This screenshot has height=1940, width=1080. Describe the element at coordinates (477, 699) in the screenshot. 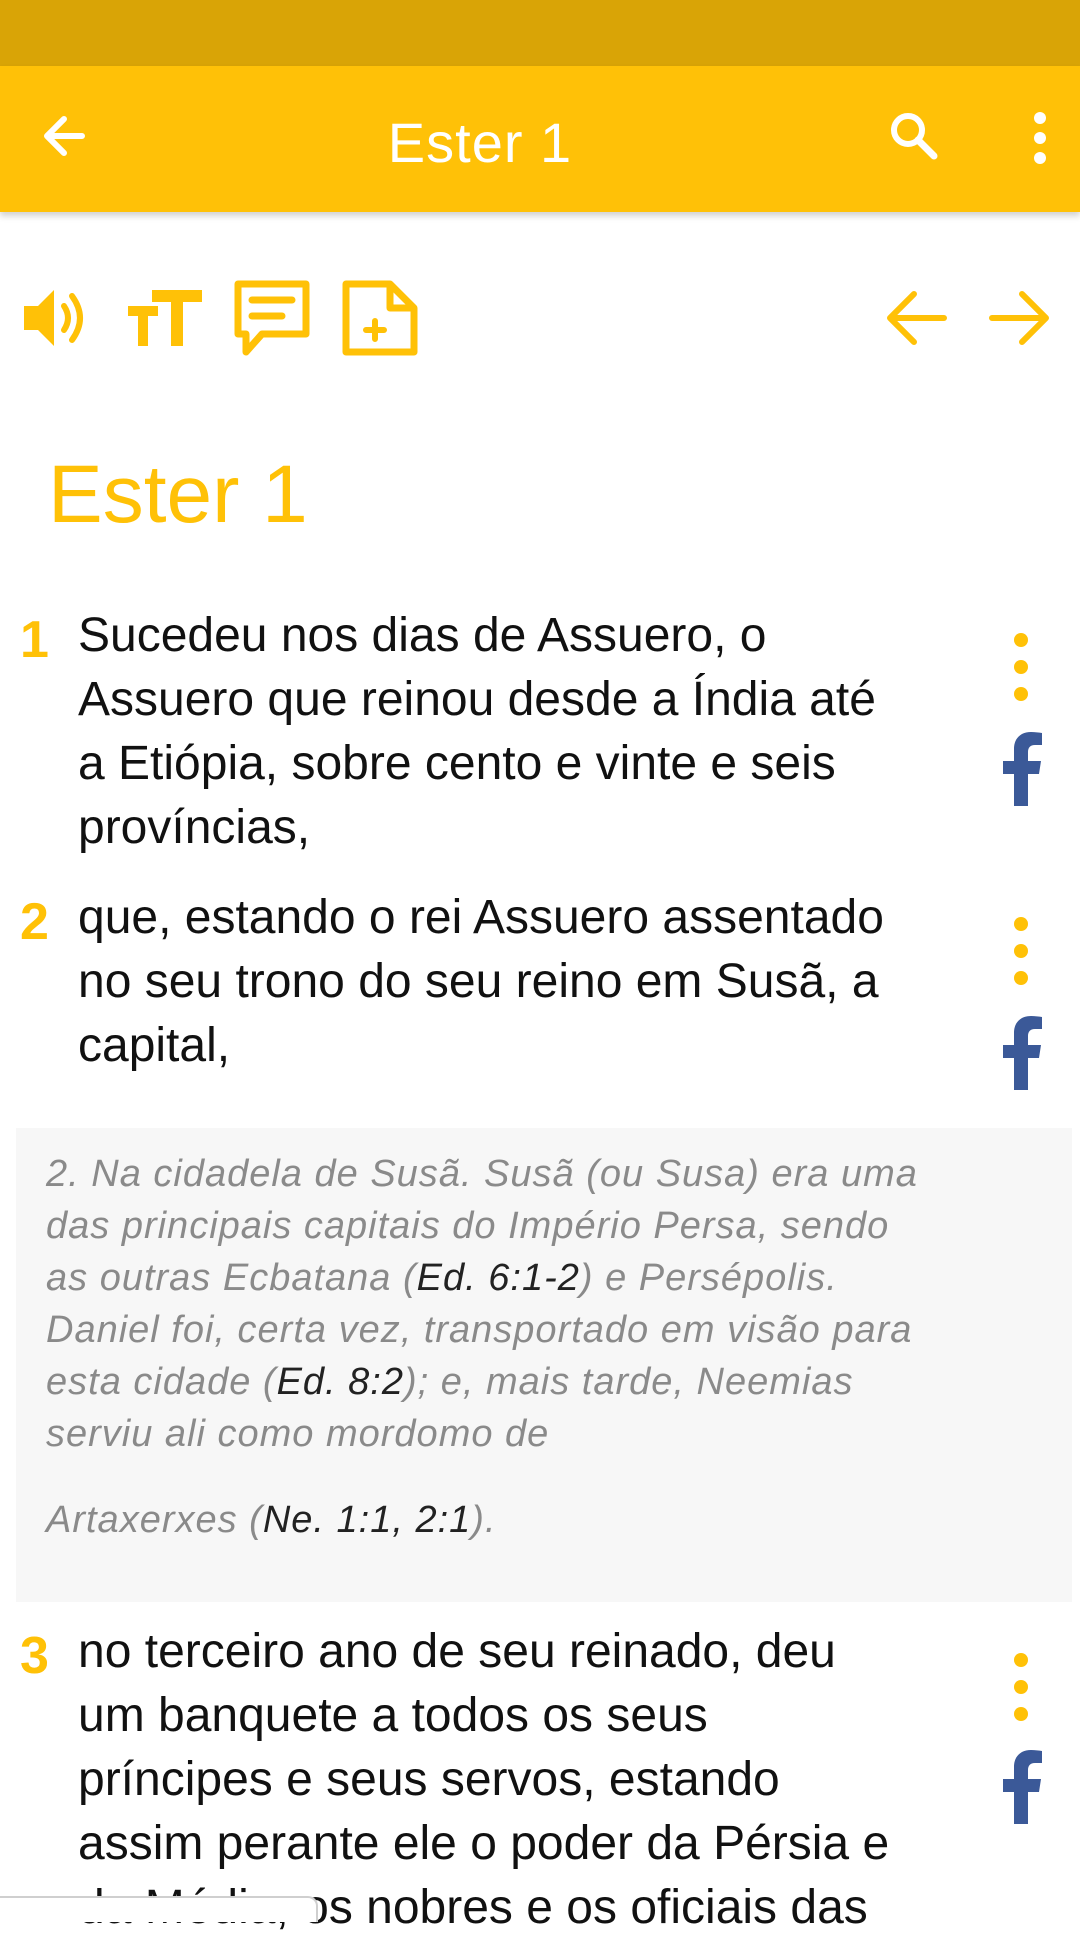

I see `verse-line: Assuero que reinou desde a Índia até` at that location.